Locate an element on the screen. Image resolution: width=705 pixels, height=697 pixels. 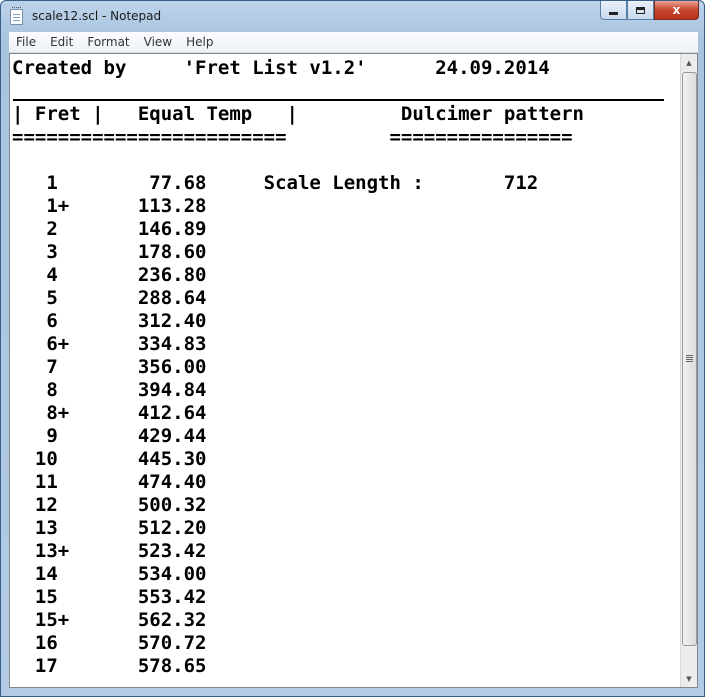
down-arrow-icon: ▼ is located at coordinates (689, 678).